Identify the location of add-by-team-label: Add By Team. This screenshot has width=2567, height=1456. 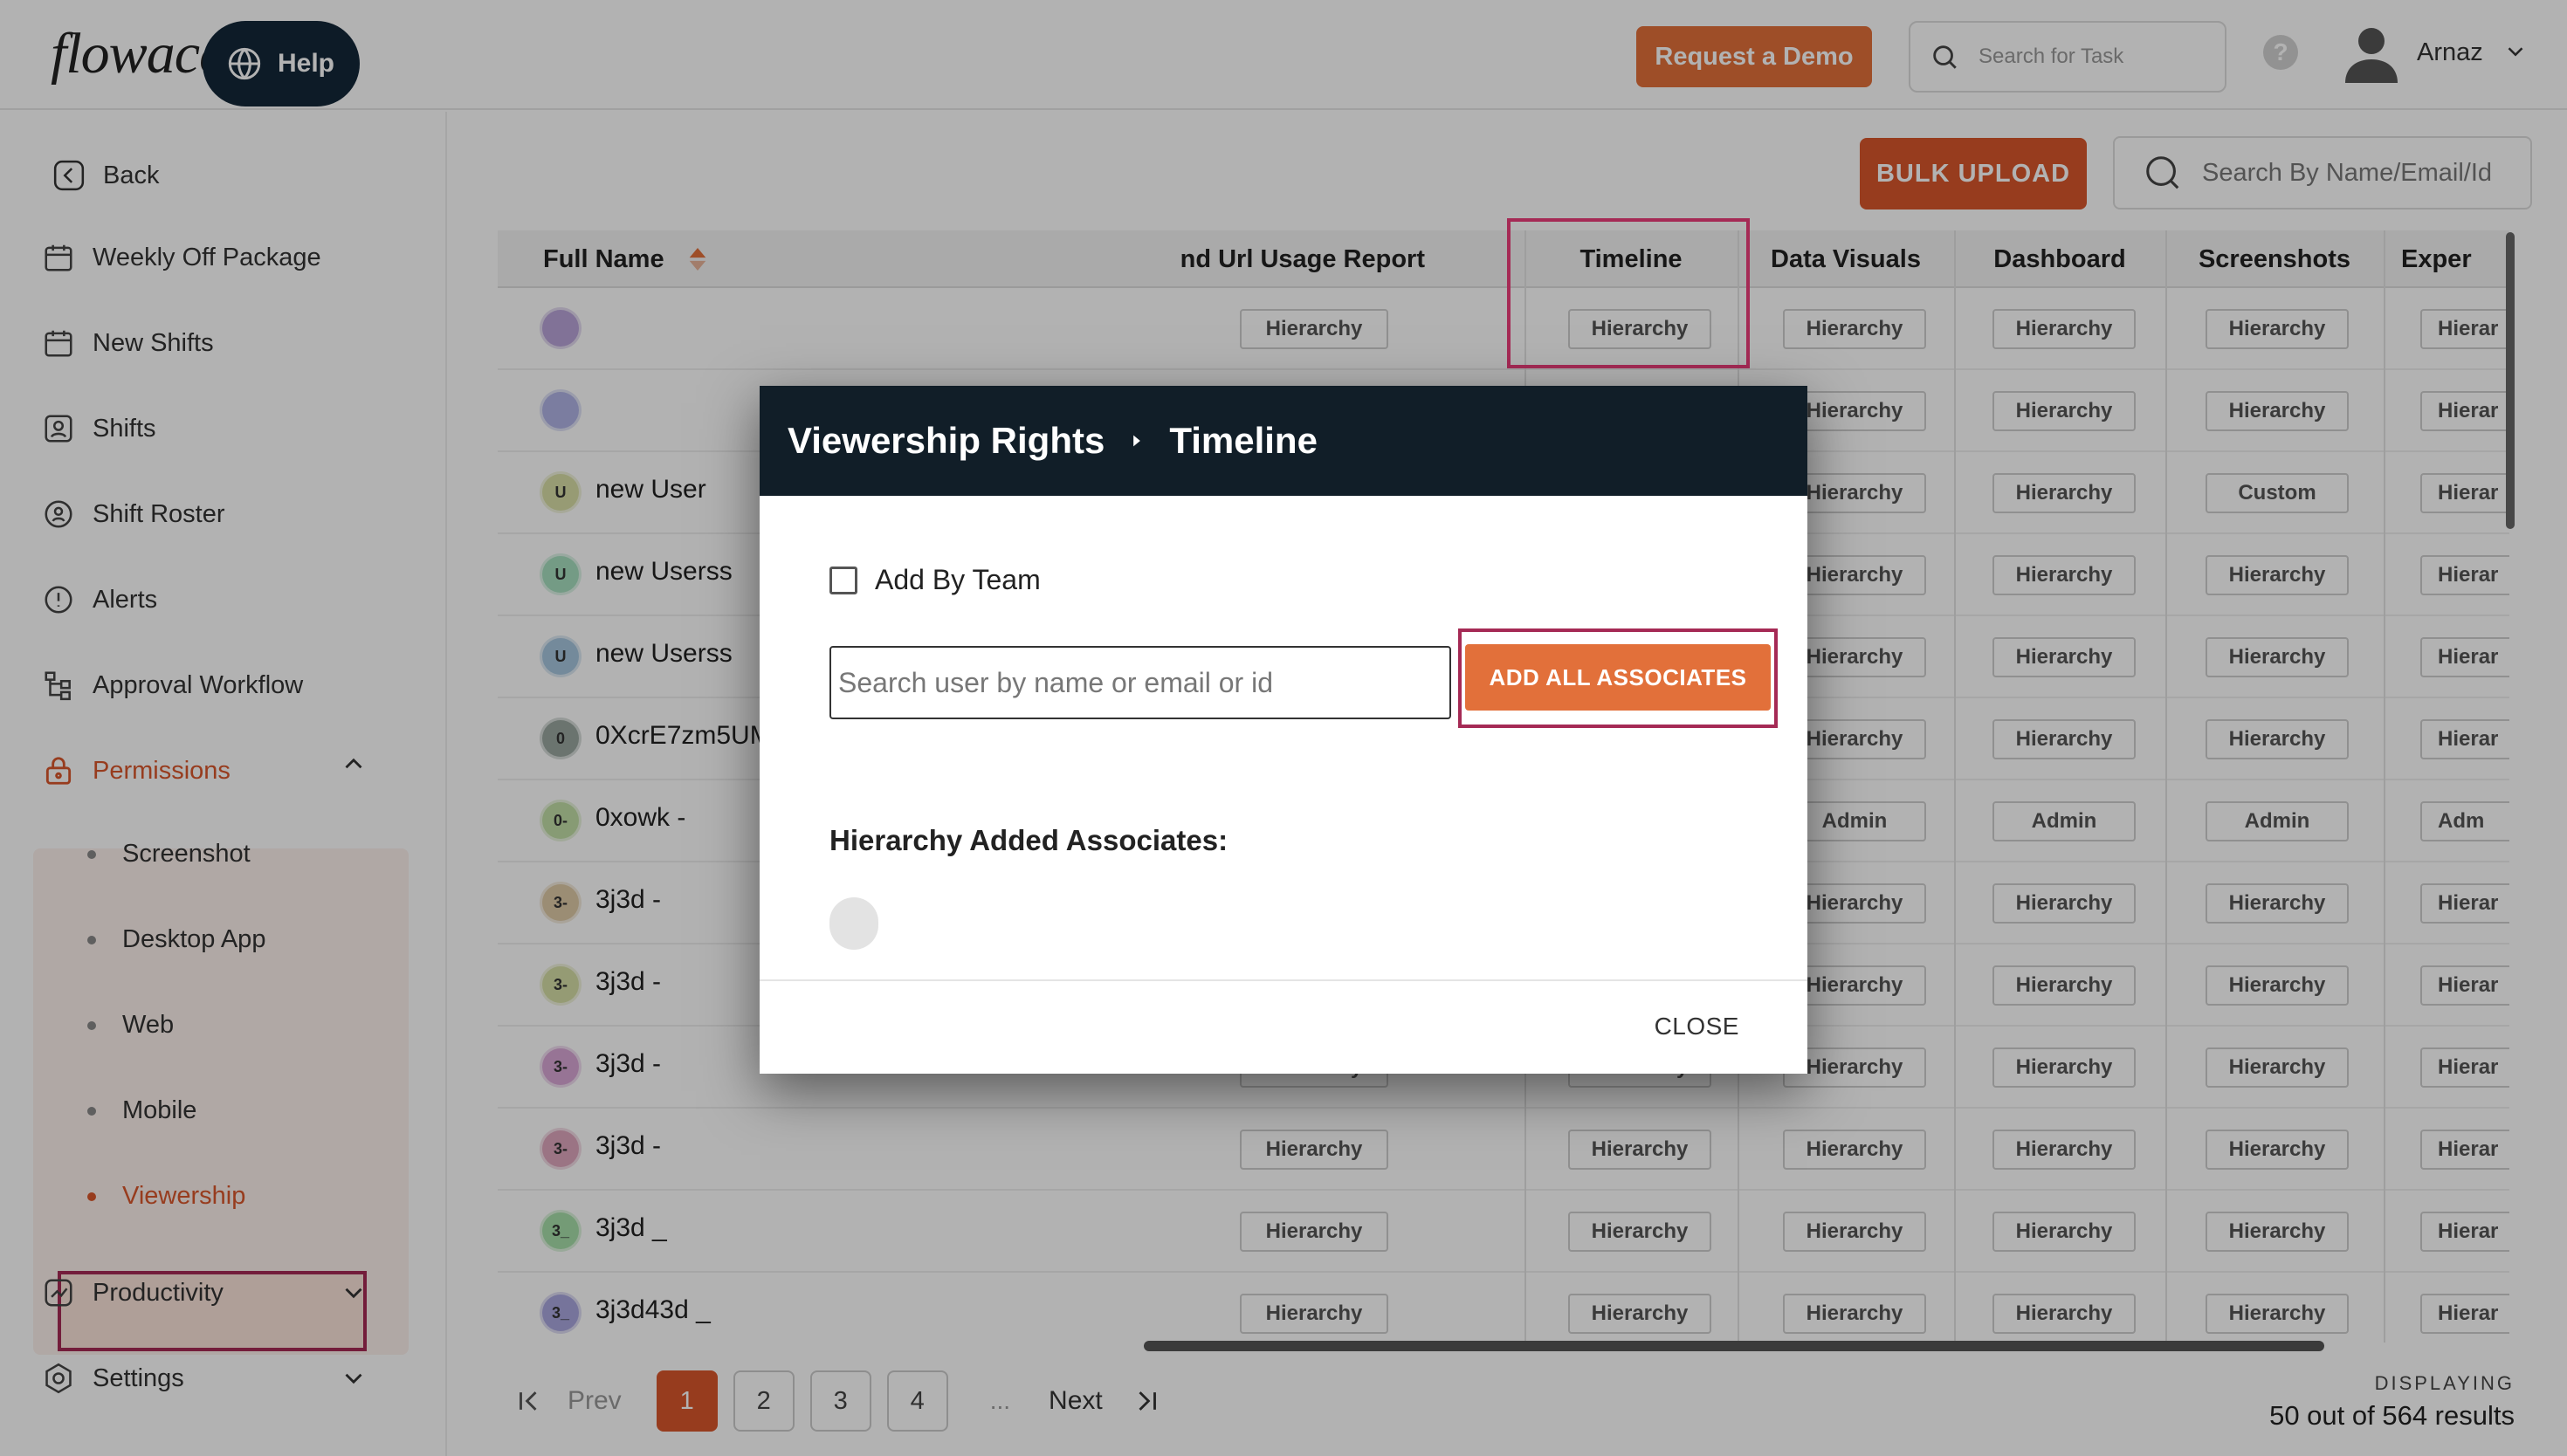
(958, 579).